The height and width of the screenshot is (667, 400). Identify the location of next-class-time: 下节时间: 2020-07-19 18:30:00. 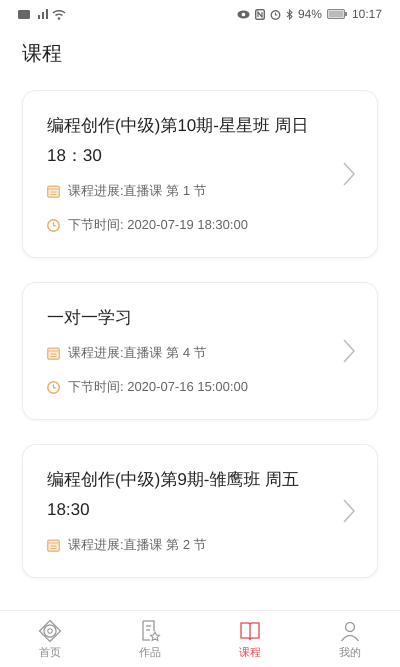
(158, 225).